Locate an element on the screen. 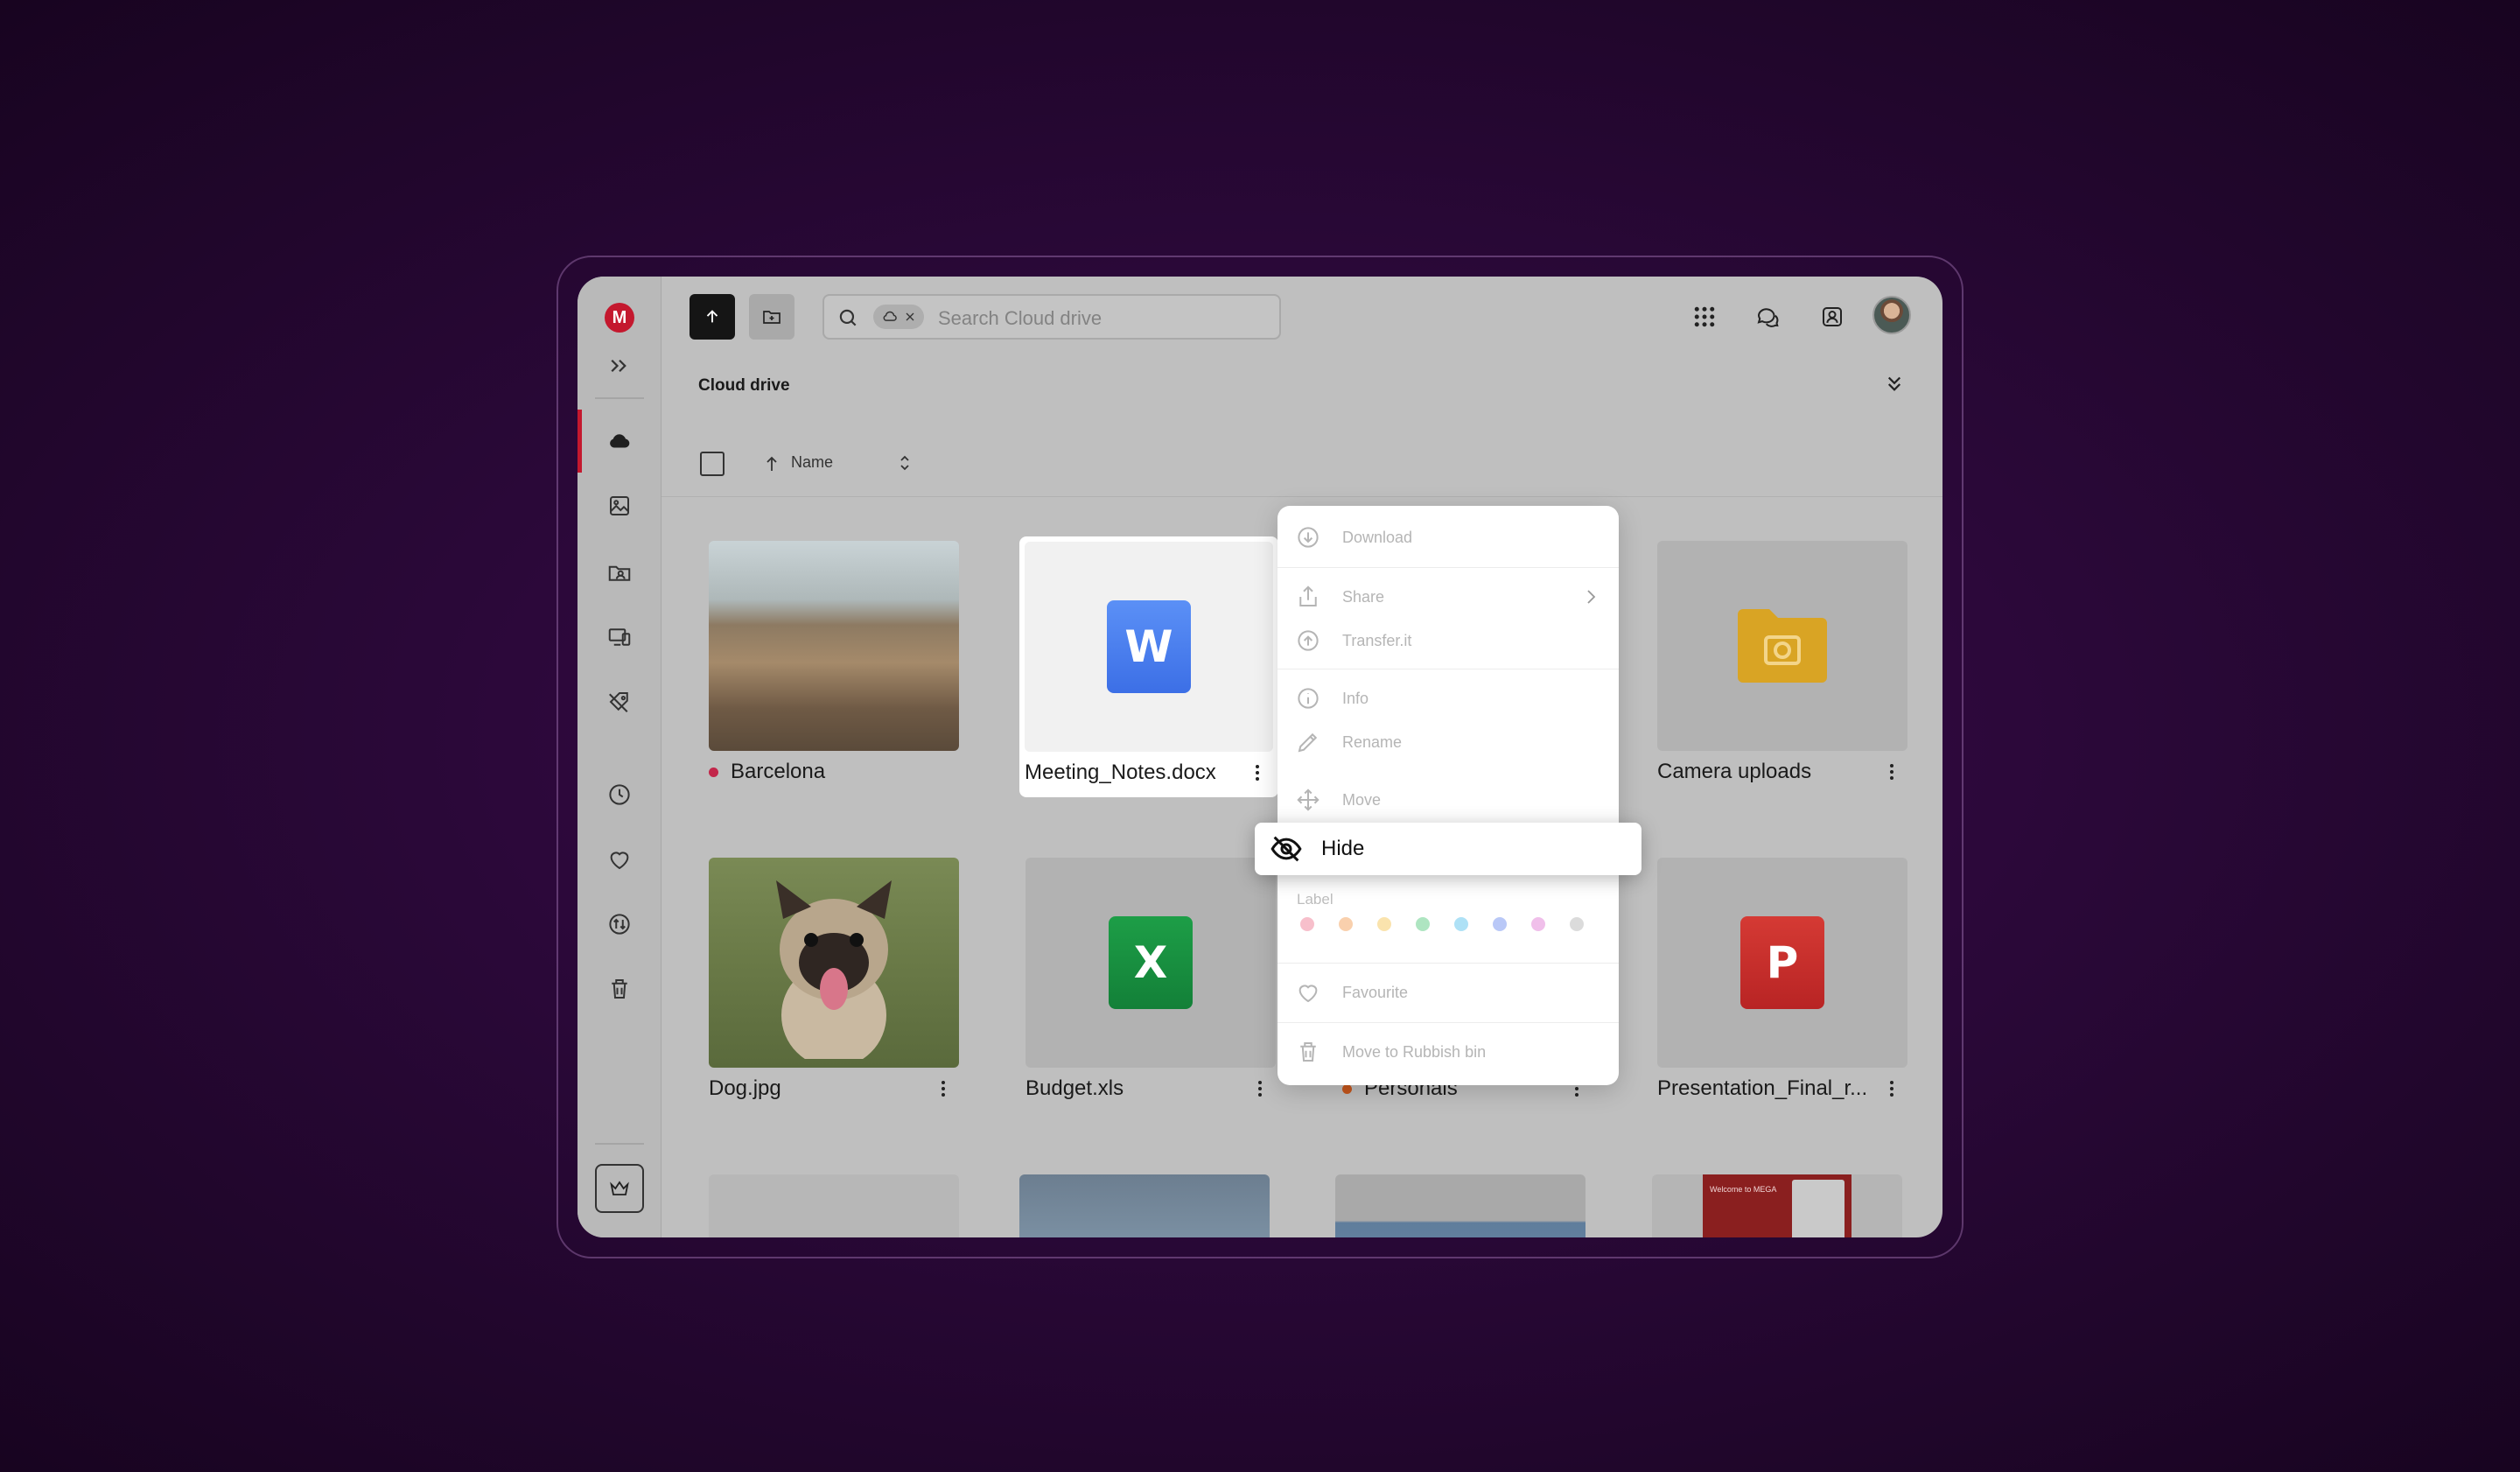 This screenshot has height=1472, width=2520. file-thumbnail is located at coordinates (834, 1205).